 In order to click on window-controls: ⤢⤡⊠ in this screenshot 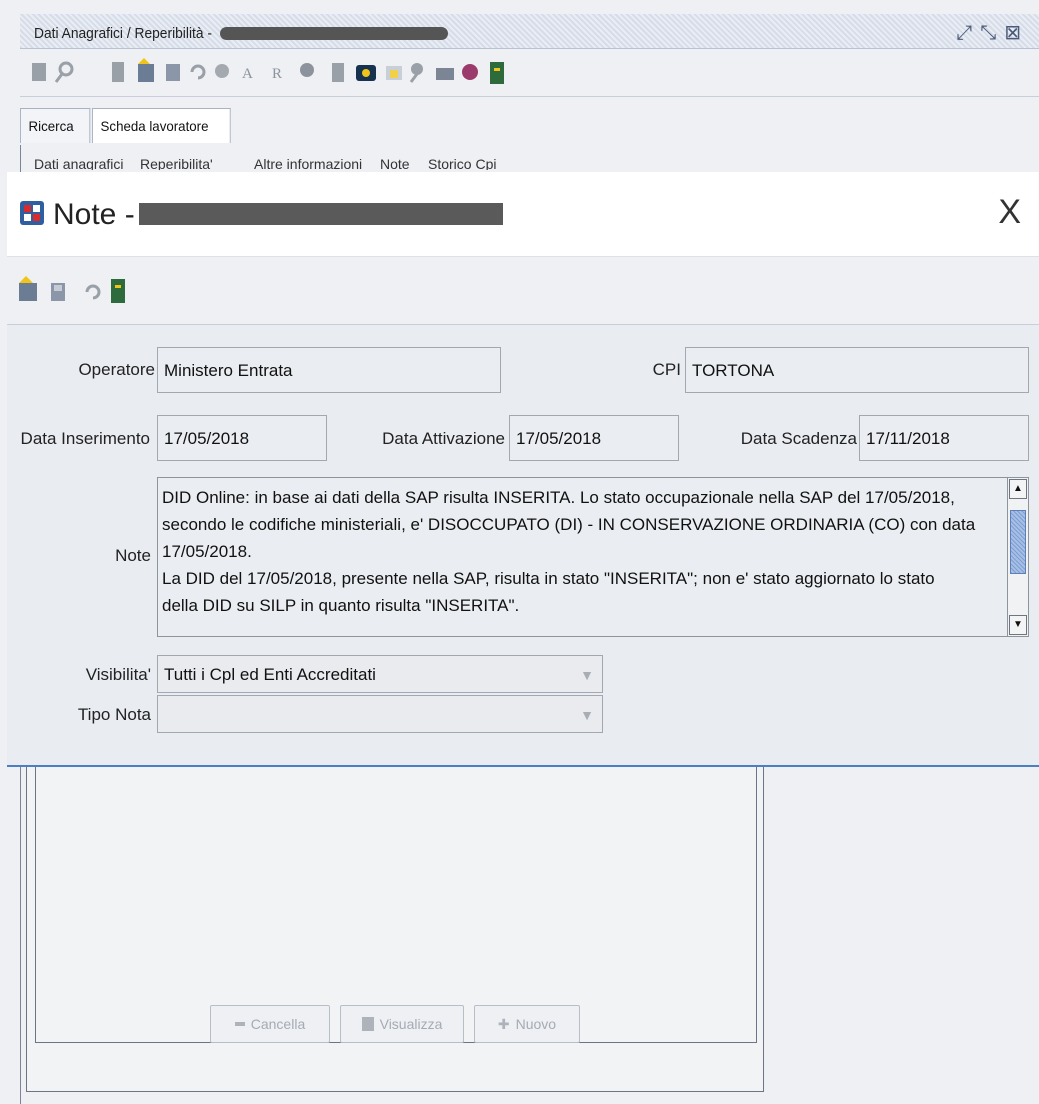, I will do `click(992, 32)`.